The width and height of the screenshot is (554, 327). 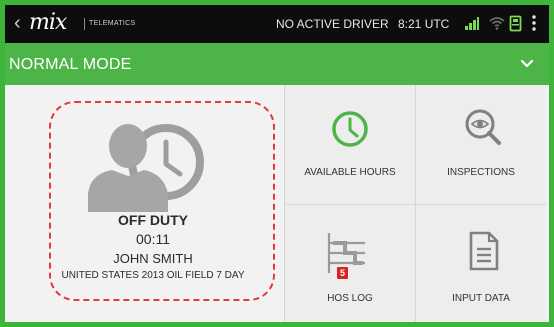 I want to click on clock-icon, so click(x=350, y=129).